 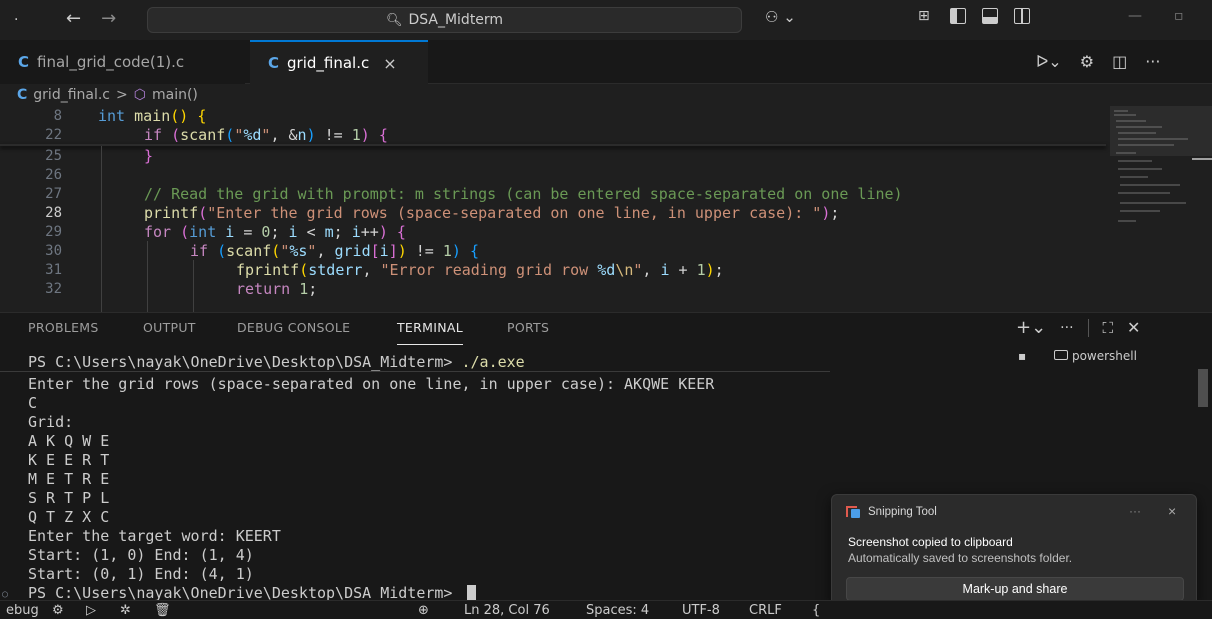 What do you see at coordinates (606, 62) in the screenshot?
I see `editor-tab-bar: C final_grid_code(1).c C grid_final.c ×` at bounding box center [606, 62].